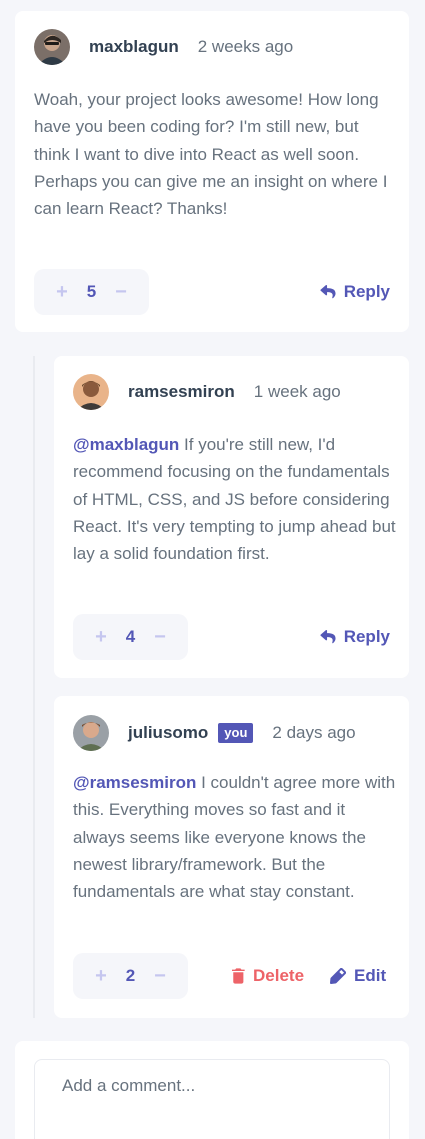 This screenshot has width=425, height=1139. I want to click on score-value: 4, so click(130, 636).